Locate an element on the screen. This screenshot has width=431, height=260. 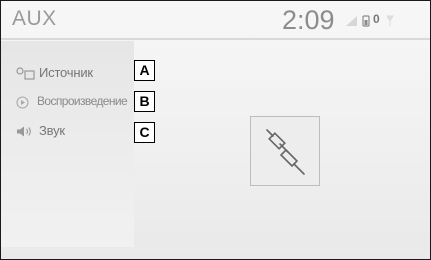
aux-artwork is located at coordinates (285, 151).